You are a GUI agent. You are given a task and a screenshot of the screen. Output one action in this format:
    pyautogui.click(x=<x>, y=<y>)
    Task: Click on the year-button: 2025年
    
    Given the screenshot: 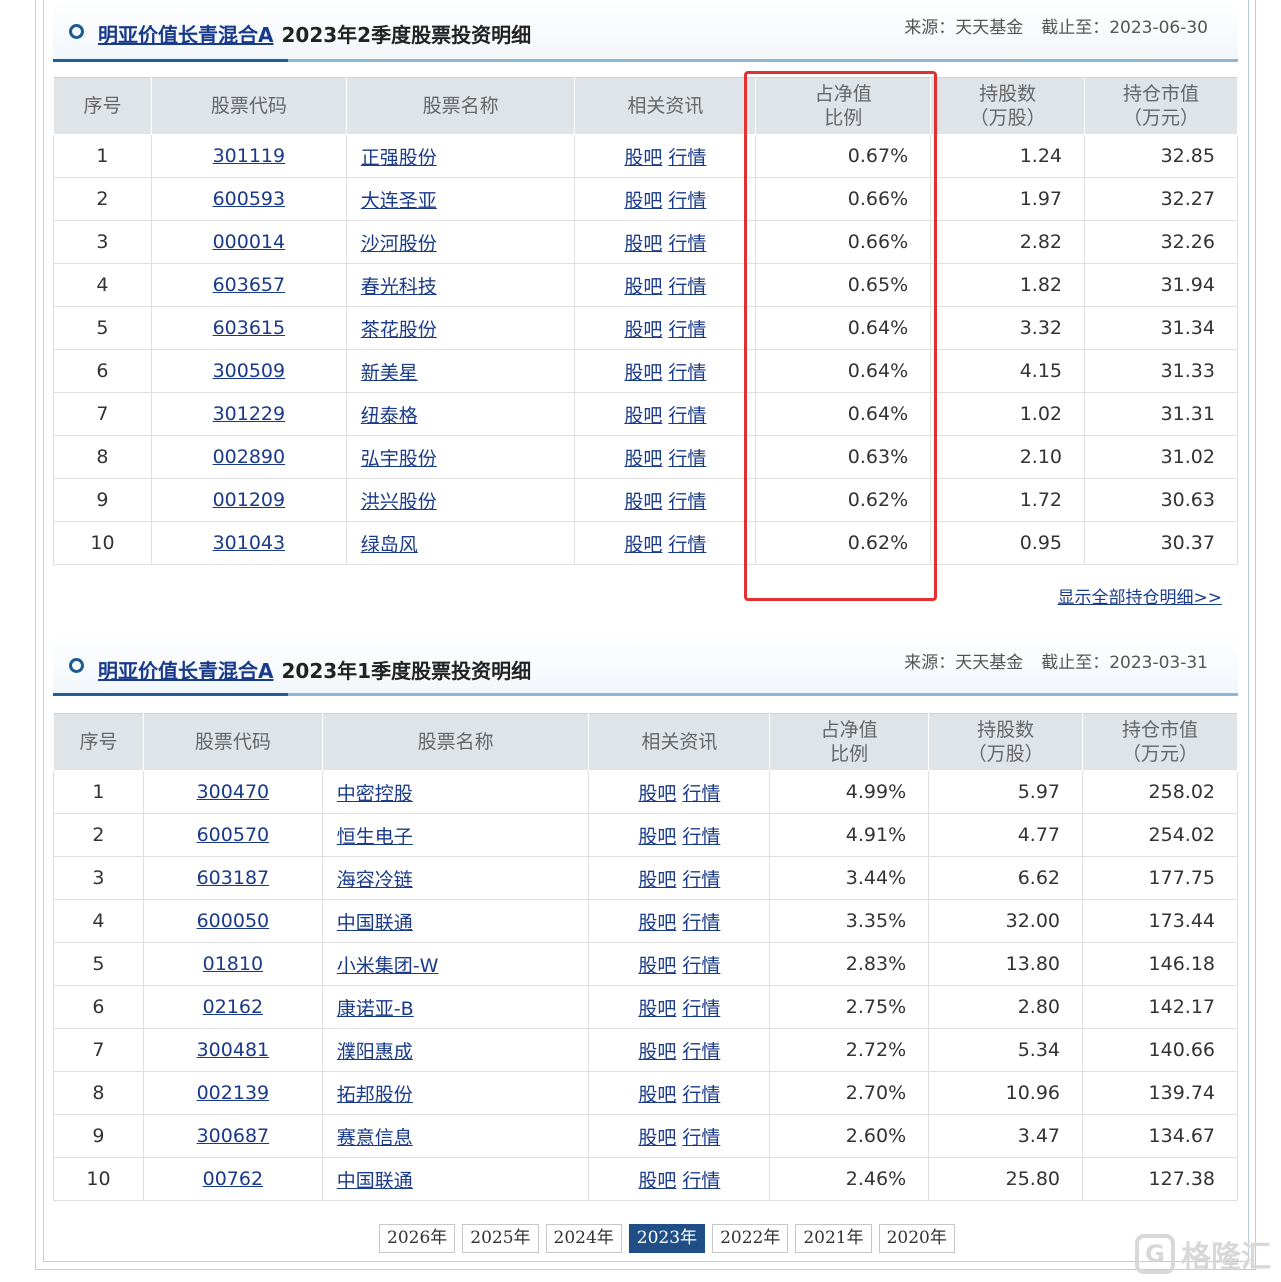 What is the action you would take?
    pyautogui.click(x=500, y=1238)
    